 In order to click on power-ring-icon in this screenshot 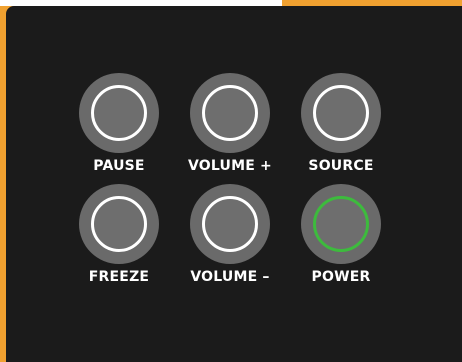, I will do `click(341, 224)`.